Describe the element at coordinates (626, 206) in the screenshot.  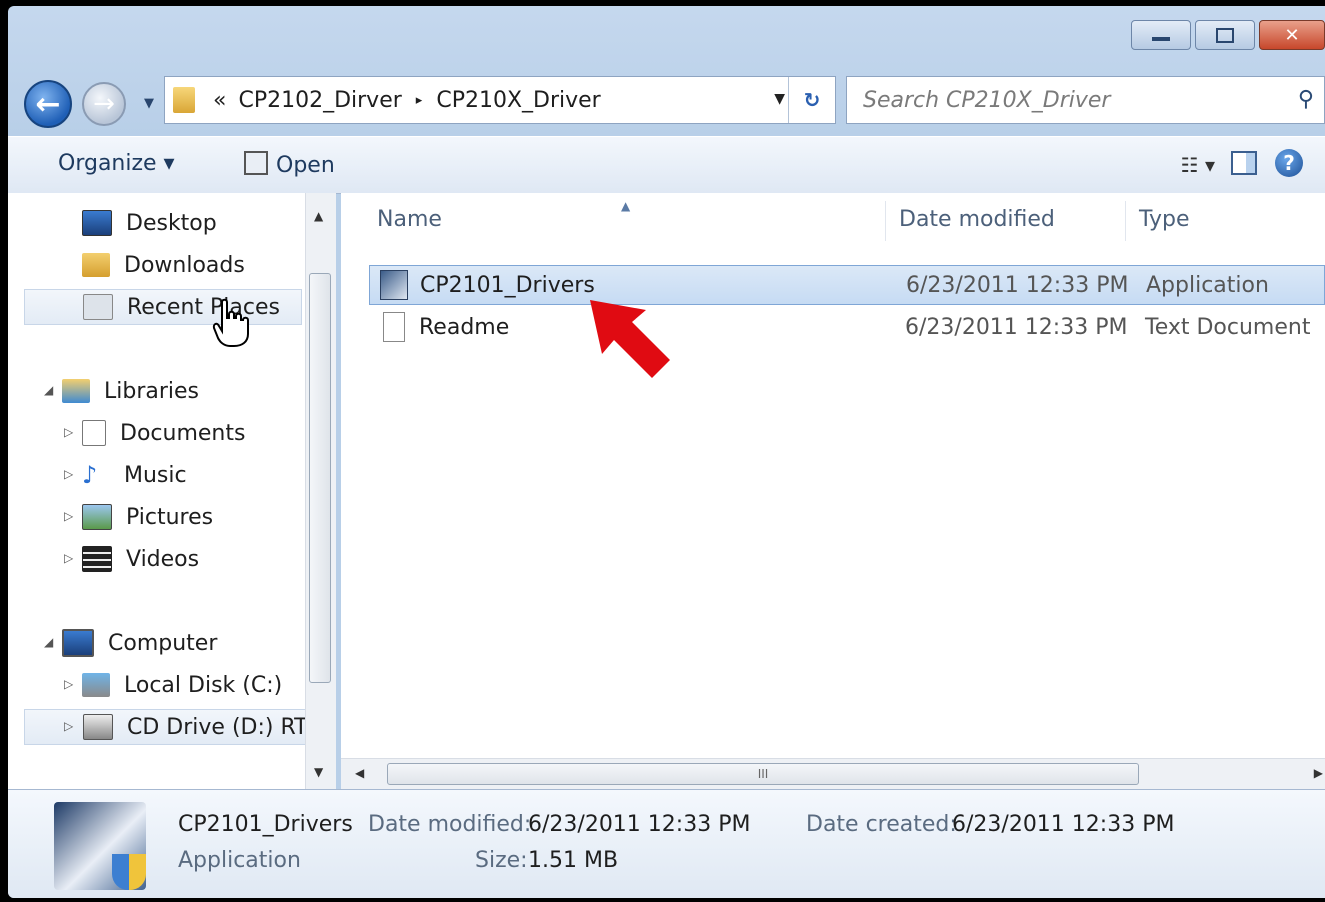
I see `sort-ascending-icon: ▲` at that location.